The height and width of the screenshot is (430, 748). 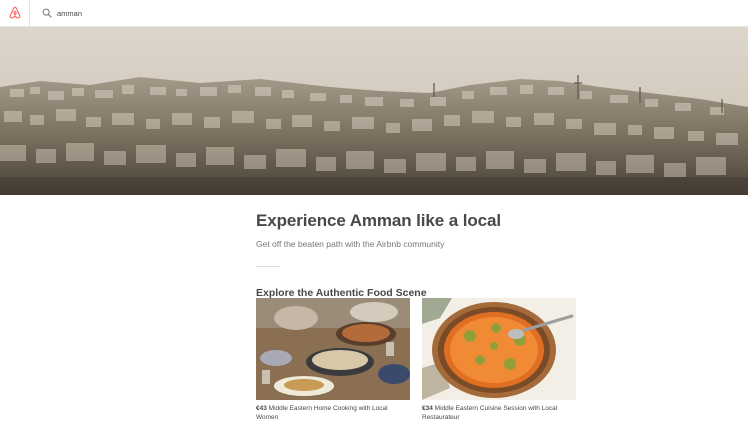 I want to click on search-input, so click(x=157, y=13).